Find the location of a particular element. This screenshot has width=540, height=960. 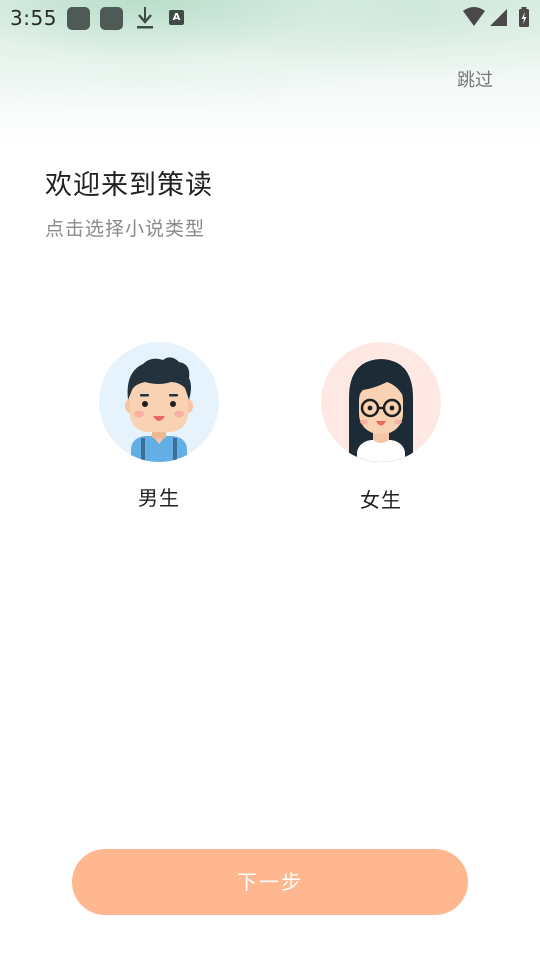

battery-charging-icon is located at coordinates (524, 17).